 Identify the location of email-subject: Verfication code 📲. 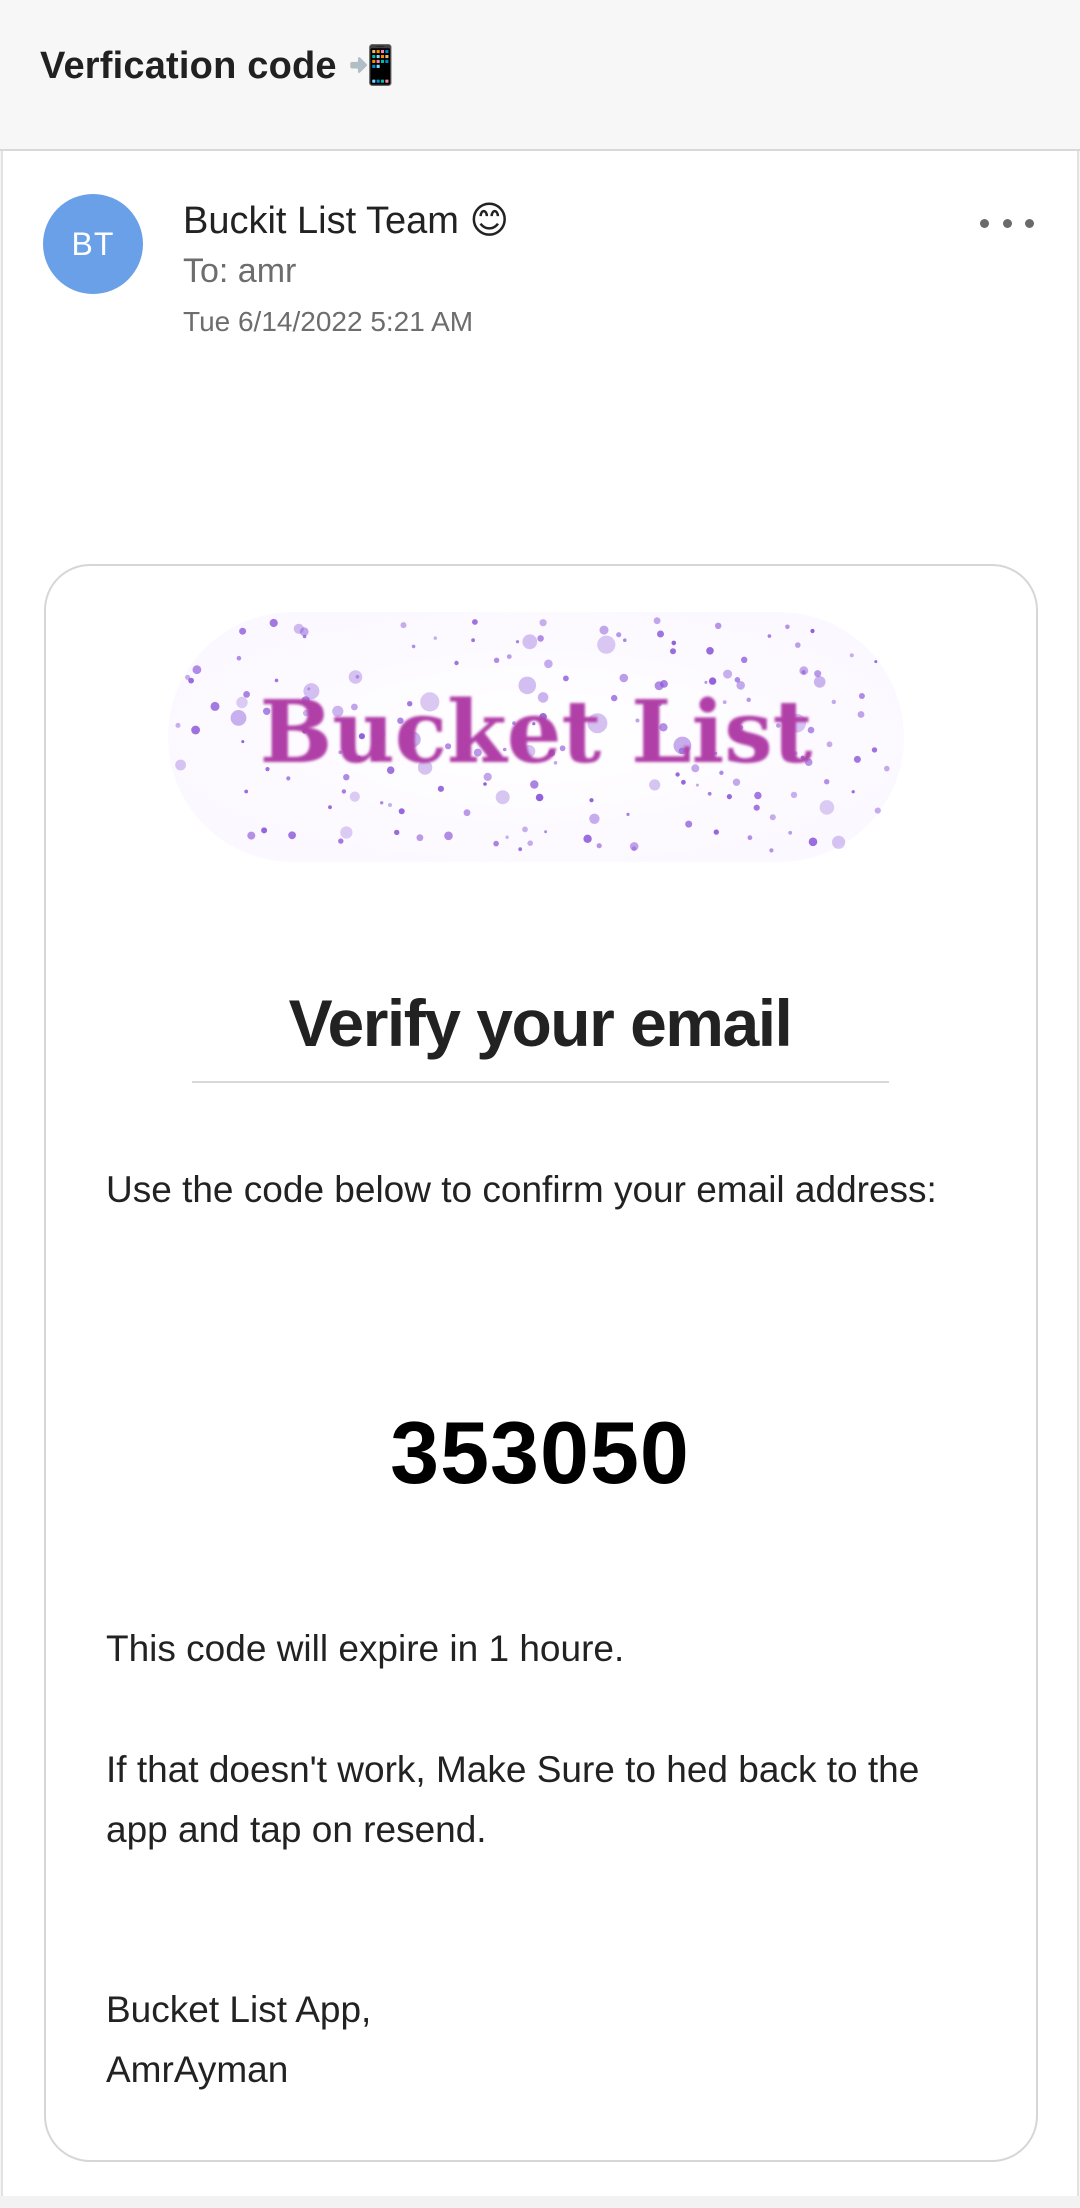
(217, 66).